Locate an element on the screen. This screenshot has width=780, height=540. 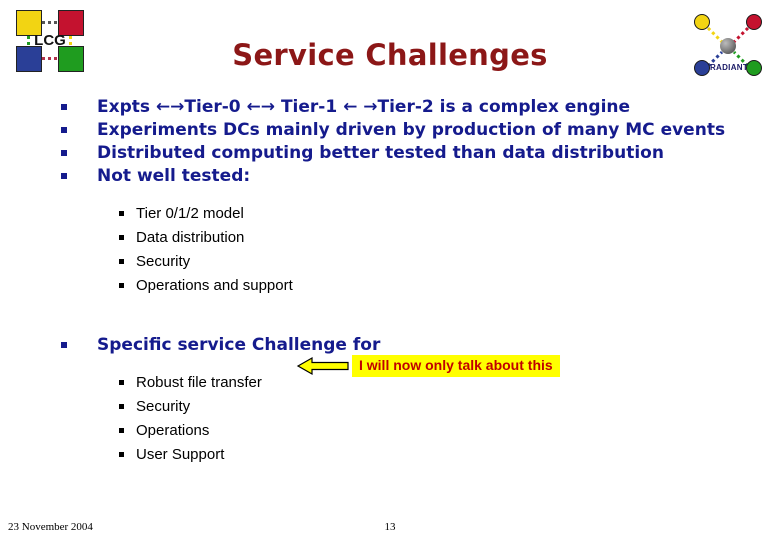
lcg-logo-label: LCG is located at coordinates (50, 40).